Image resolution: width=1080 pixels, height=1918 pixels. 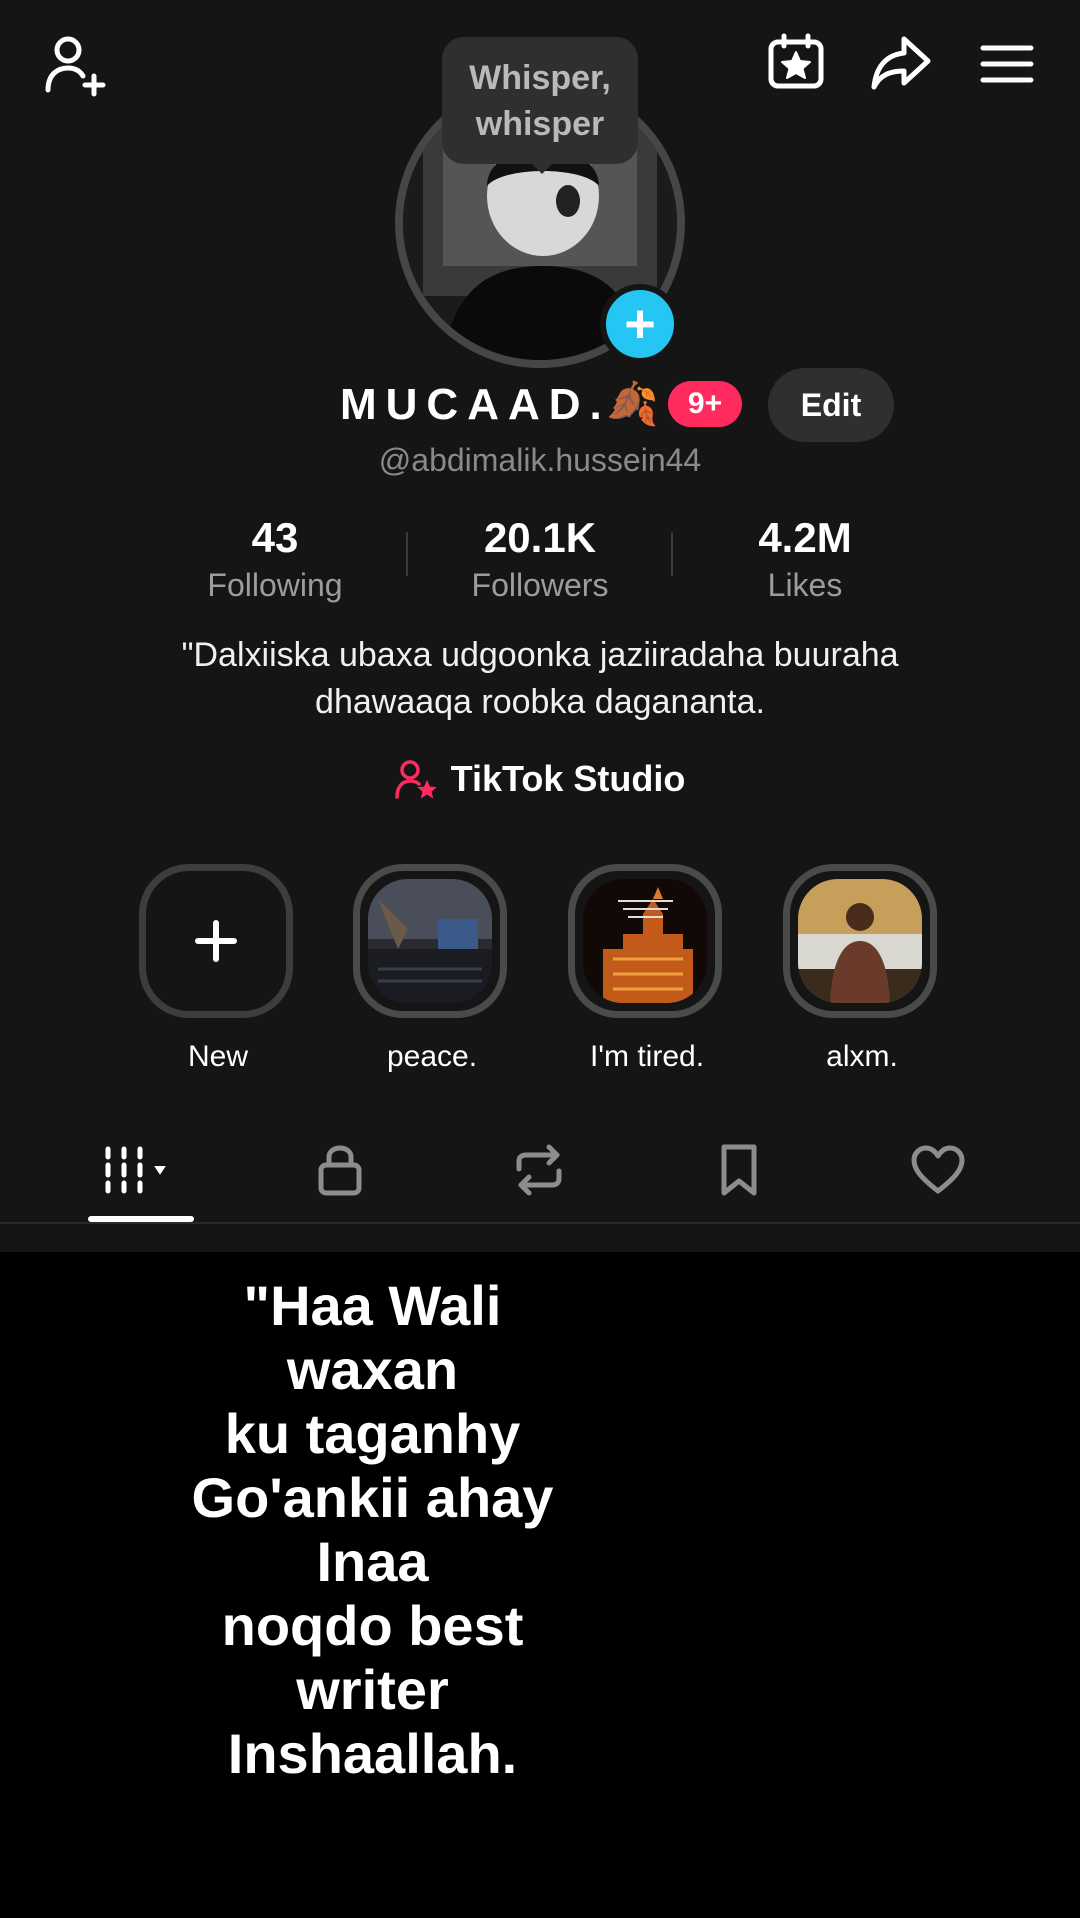 I want to click on highlight-label: New, so click(x=217, y=1056).